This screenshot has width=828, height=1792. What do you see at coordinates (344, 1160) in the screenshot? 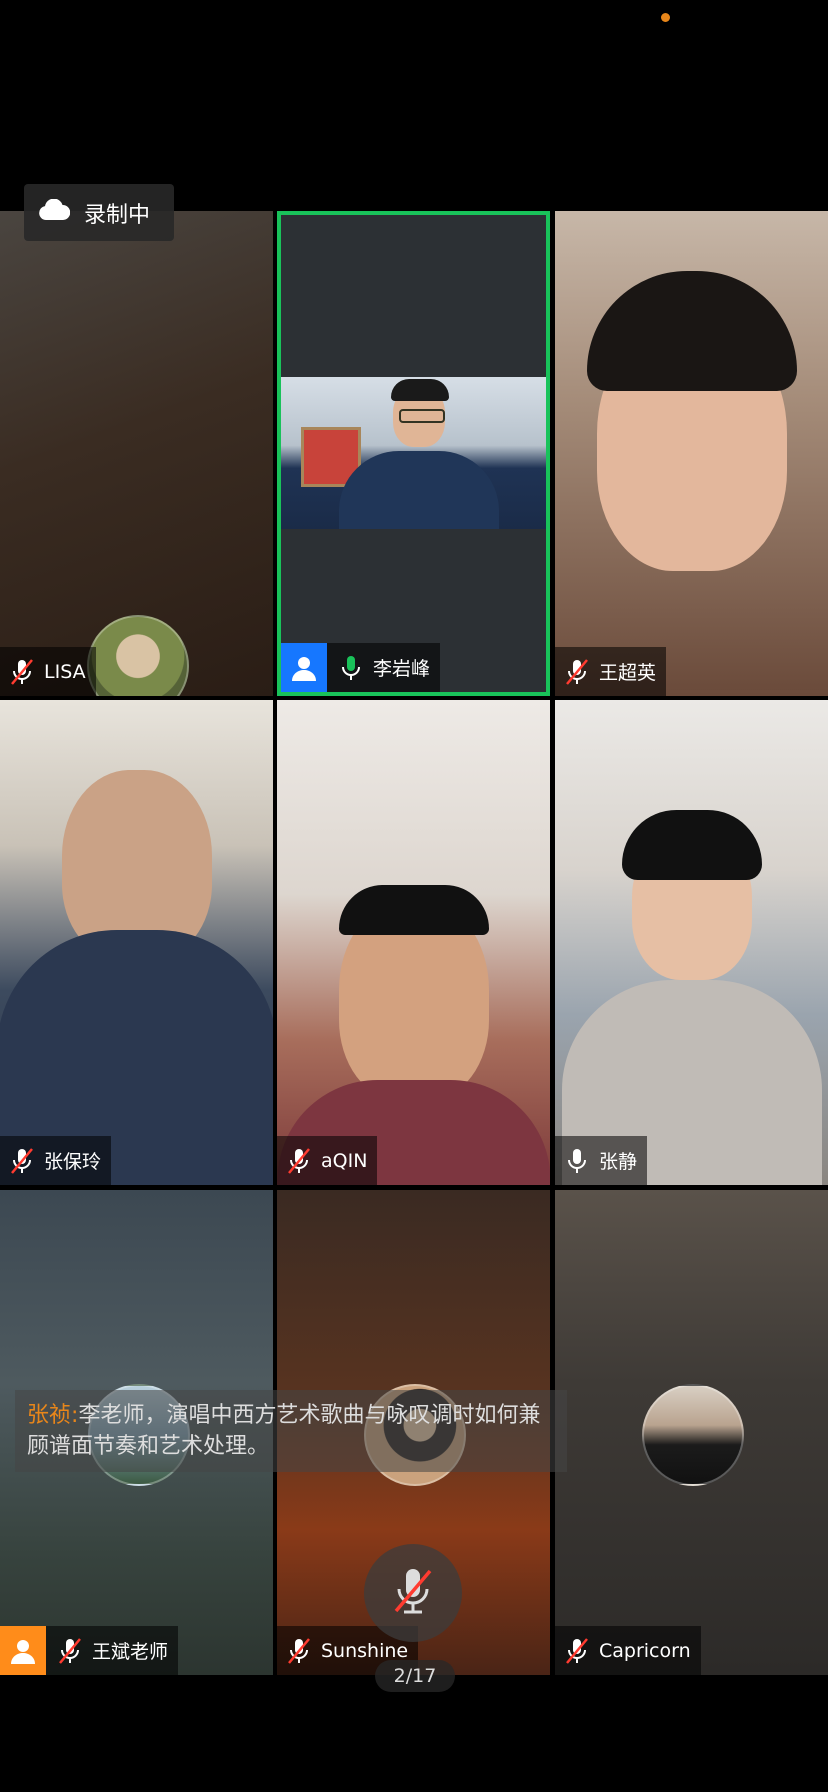
I see `participant-name: aQIN` at bounding box center [344, 1160].